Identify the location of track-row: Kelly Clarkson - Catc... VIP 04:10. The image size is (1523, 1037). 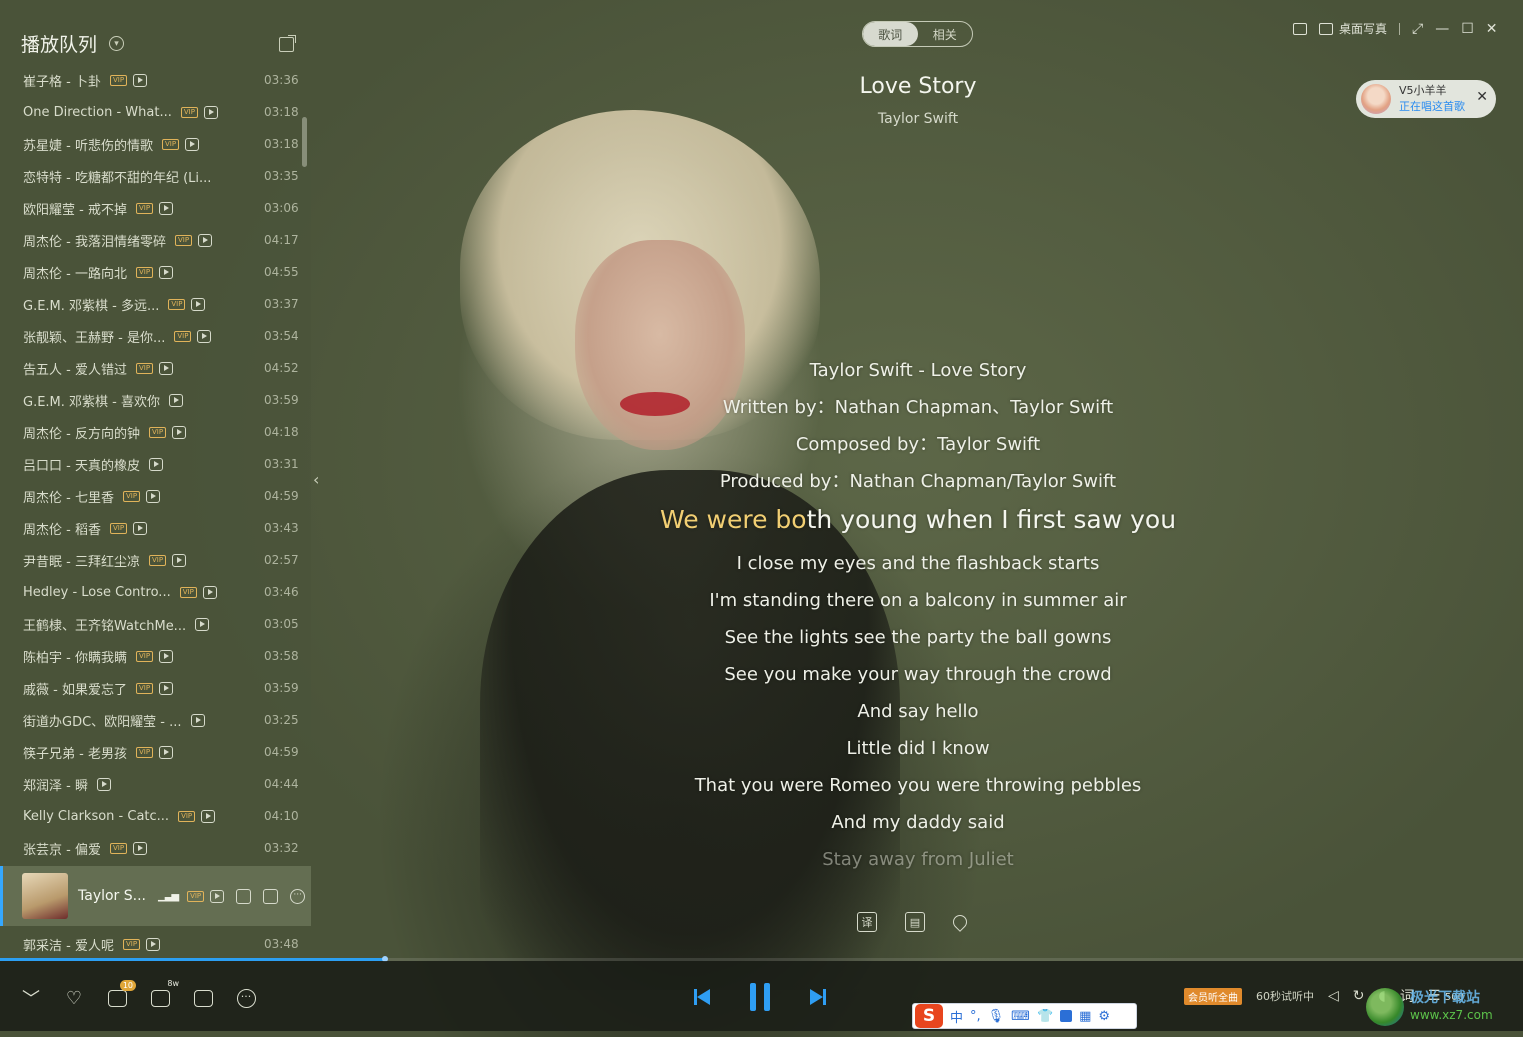
(155, 816).